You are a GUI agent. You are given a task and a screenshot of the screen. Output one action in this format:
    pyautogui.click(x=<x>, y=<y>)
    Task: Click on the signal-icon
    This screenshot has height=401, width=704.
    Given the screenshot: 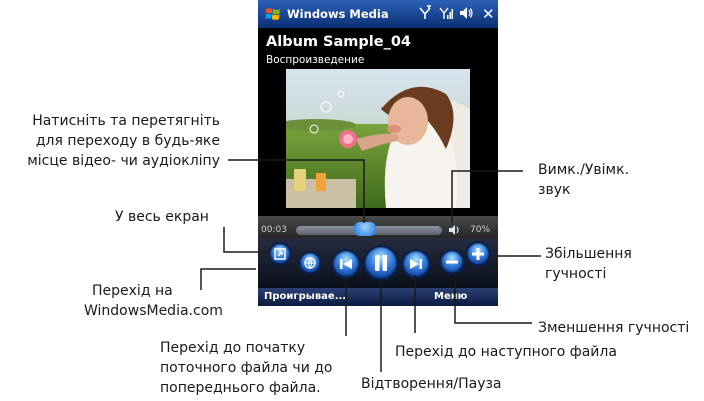 What is the action you would take?
    pyautogui.click(x=446, y=14)
    